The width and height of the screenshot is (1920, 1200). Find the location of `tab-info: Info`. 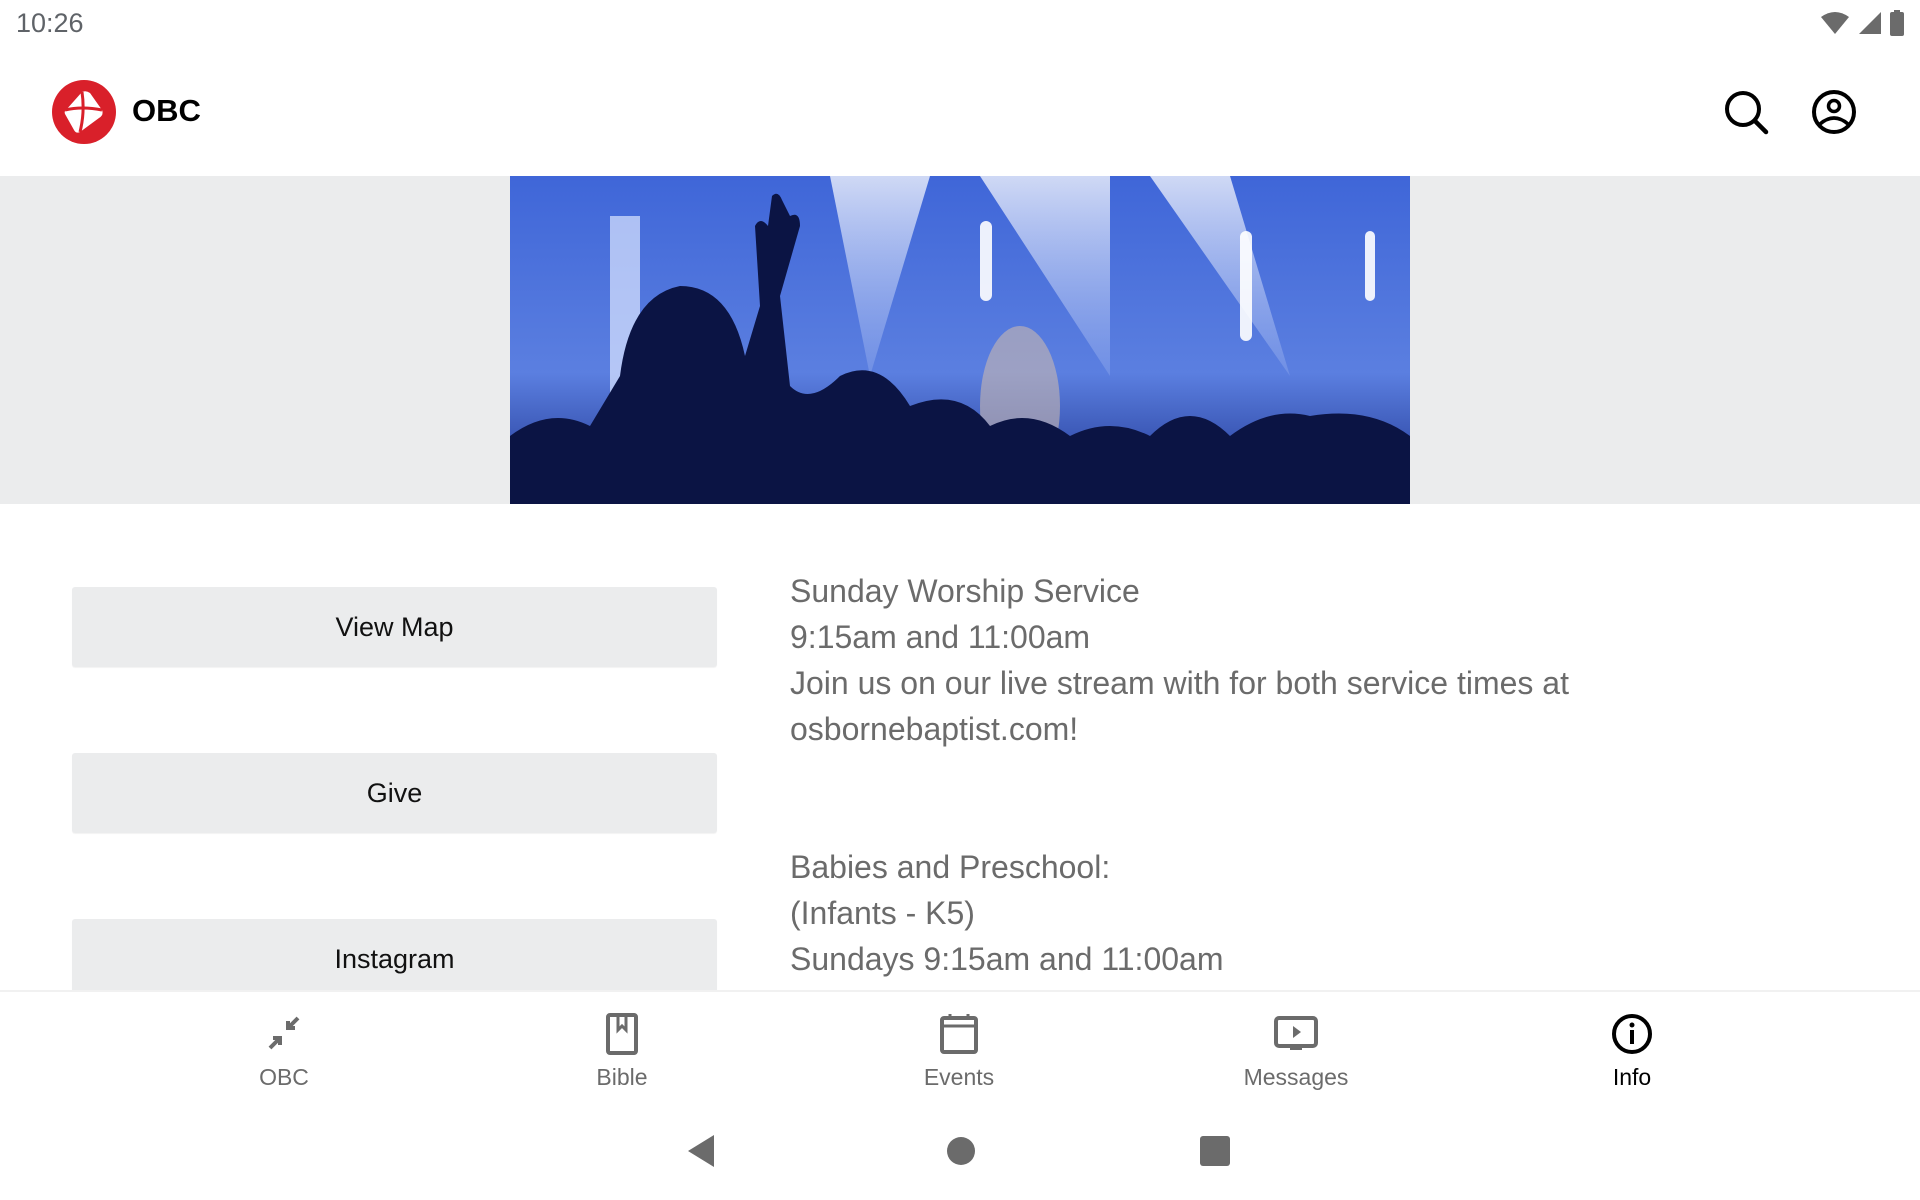

tab-info: Info is located at coordinates (1632, 1047).